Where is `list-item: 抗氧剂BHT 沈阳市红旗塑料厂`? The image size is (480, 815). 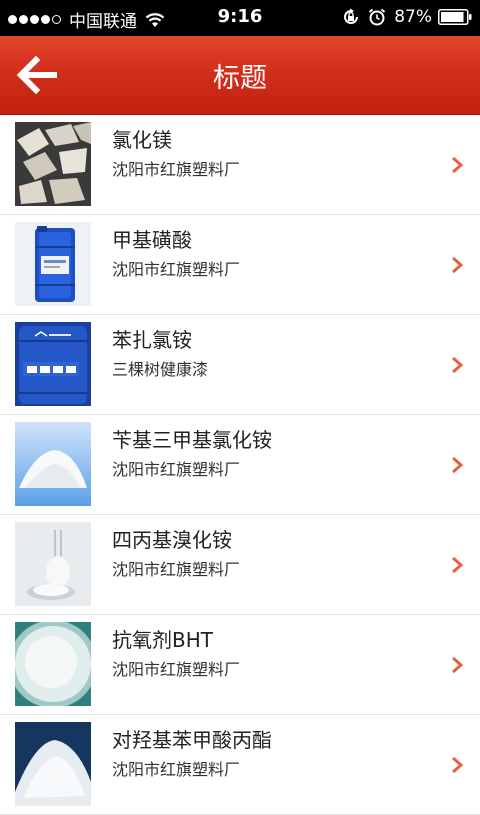
list-item: 抗氧剂BHT 沈阳市红旗塑料厂 is located at coordinates (240, 665).